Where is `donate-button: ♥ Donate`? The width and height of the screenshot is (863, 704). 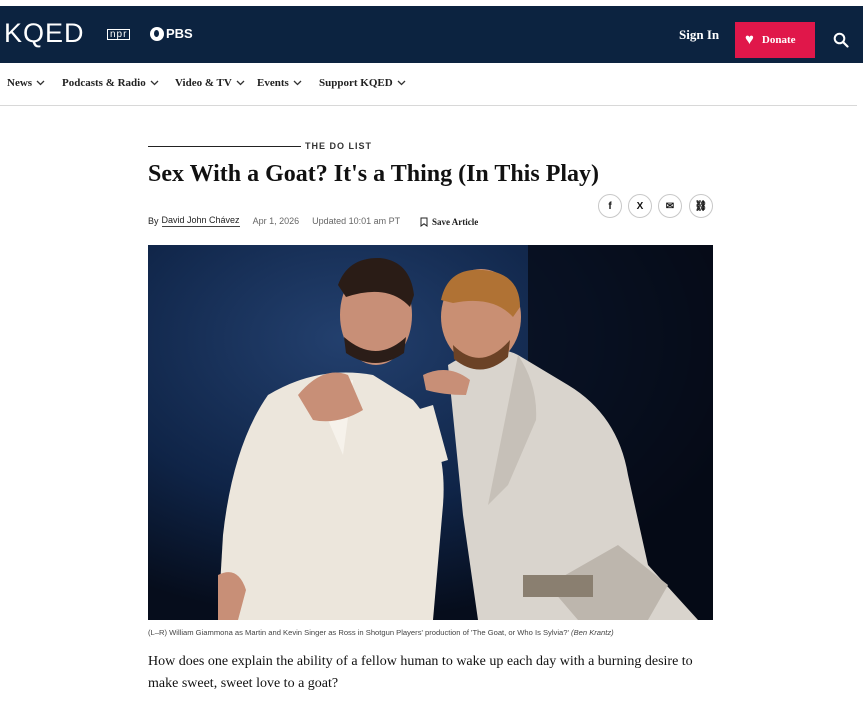
donate-button: ♥ Donate is located at coordinates (775, 40).